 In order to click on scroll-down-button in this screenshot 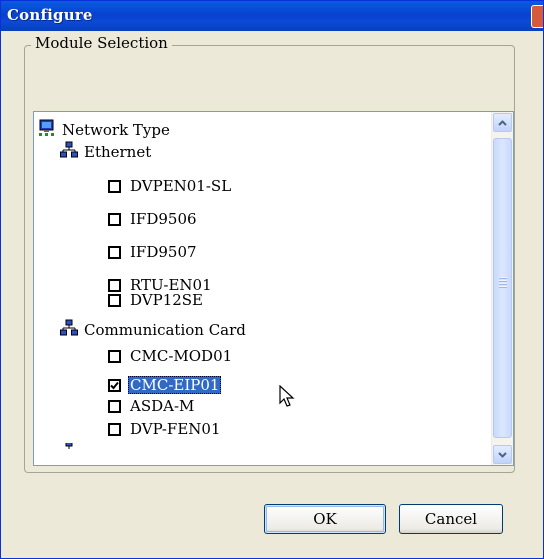, I will do `click(502, 454)`.